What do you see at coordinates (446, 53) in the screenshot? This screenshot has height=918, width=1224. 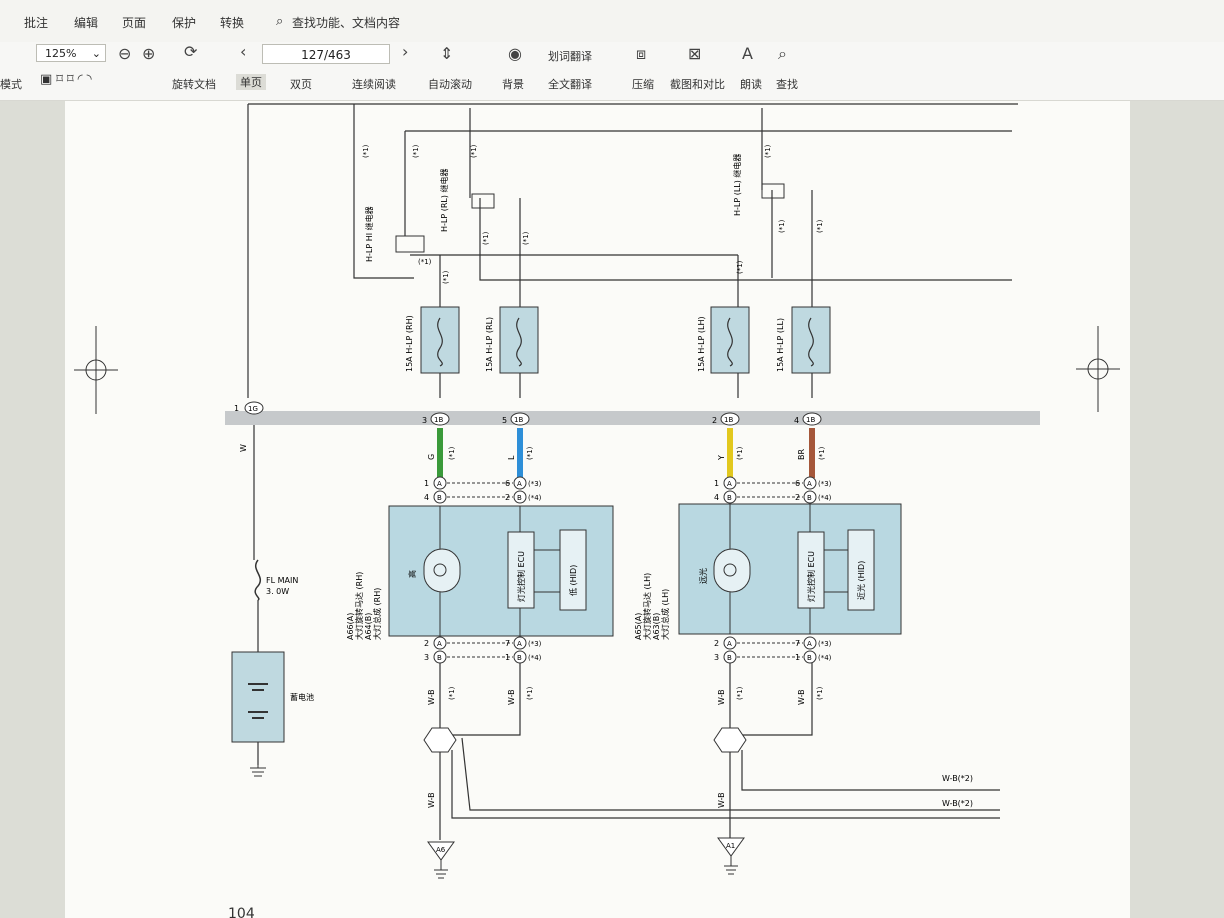 I see `auto-scroll-icon: ⇕` at bounding box center [446, 53].